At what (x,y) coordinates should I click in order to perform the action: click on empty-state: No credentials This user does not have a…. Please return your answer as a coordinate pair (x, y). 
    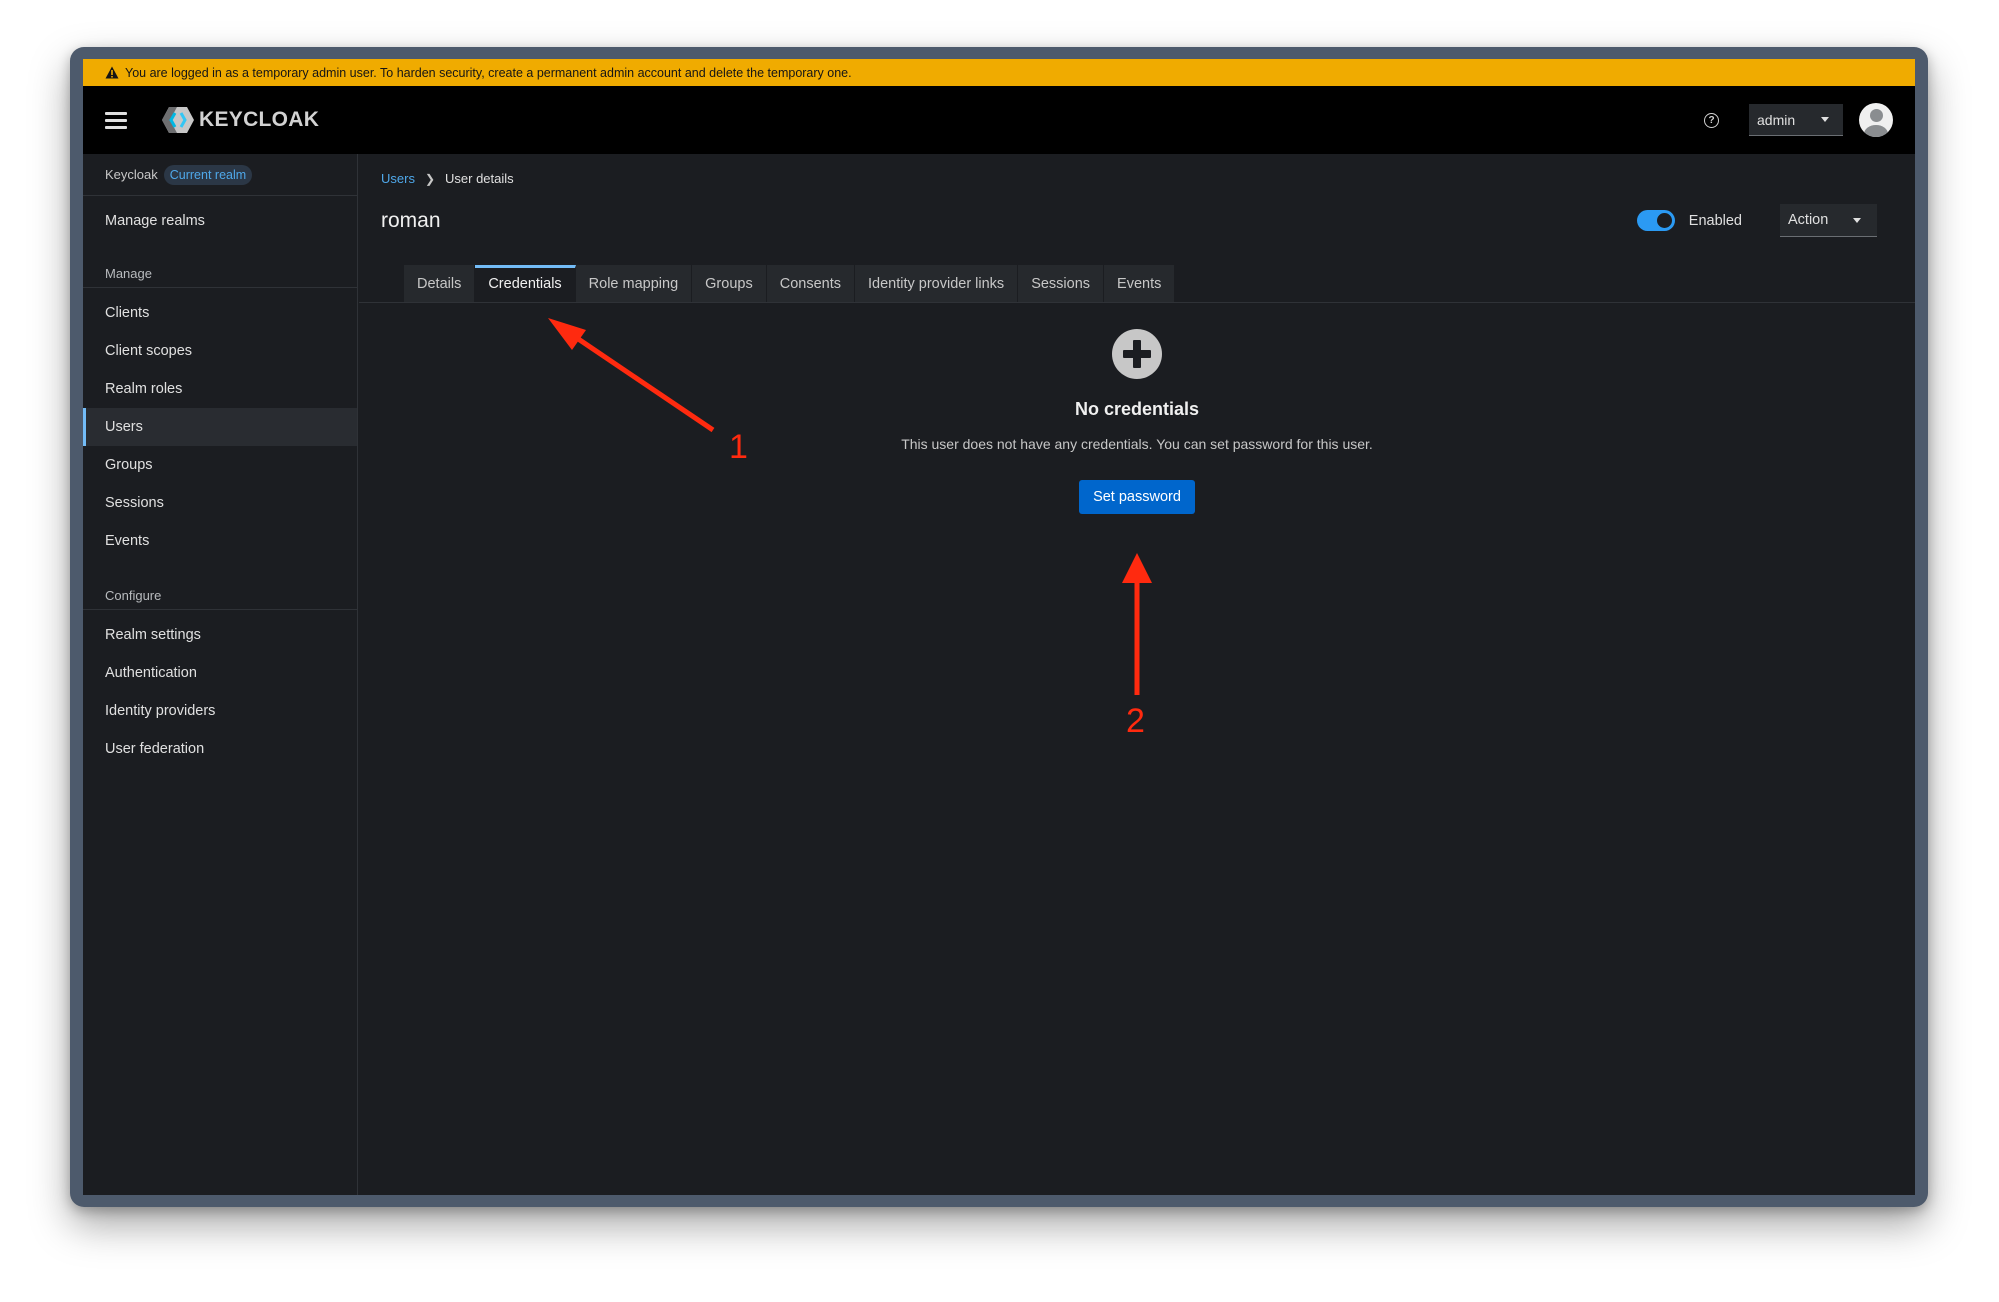
    Looking at the image, I should click on (1137, 421).